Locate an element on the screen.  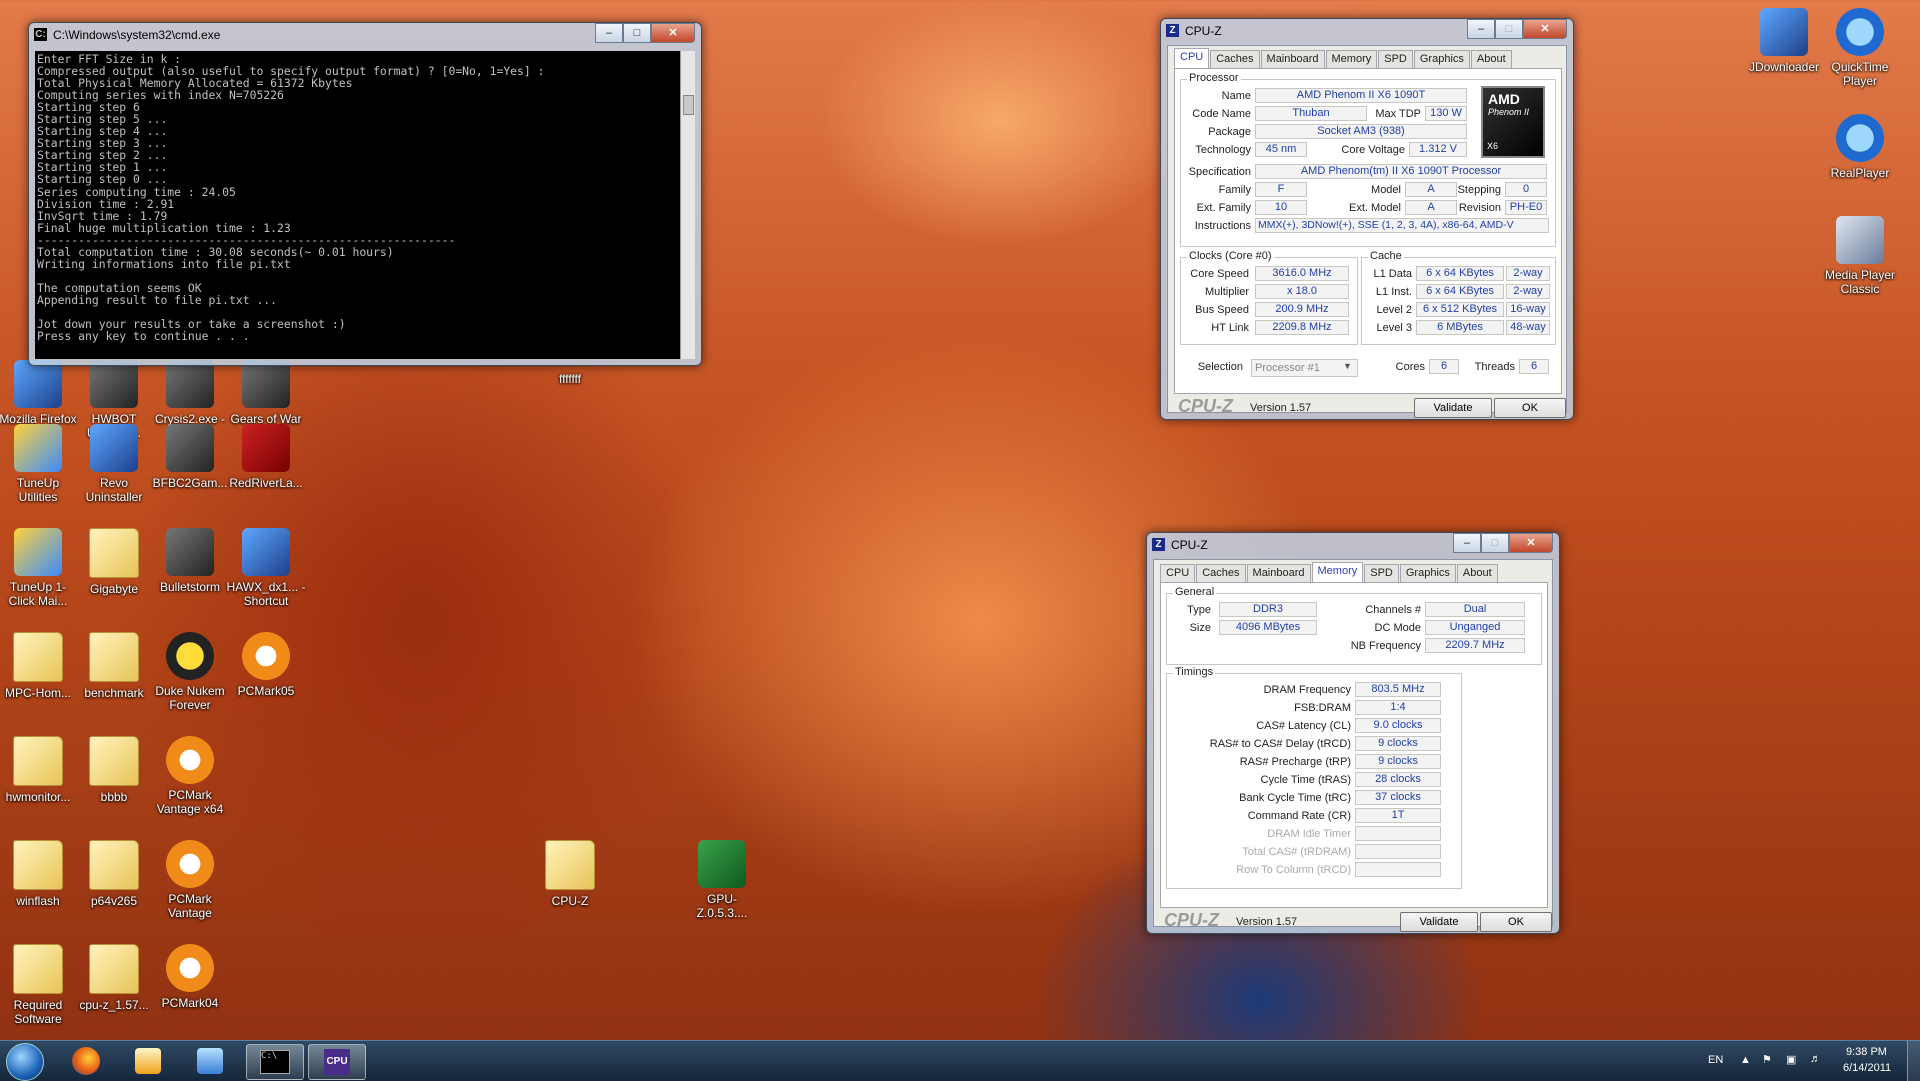
taskbar-media-player-icon is located at coordinates (148, 1061).